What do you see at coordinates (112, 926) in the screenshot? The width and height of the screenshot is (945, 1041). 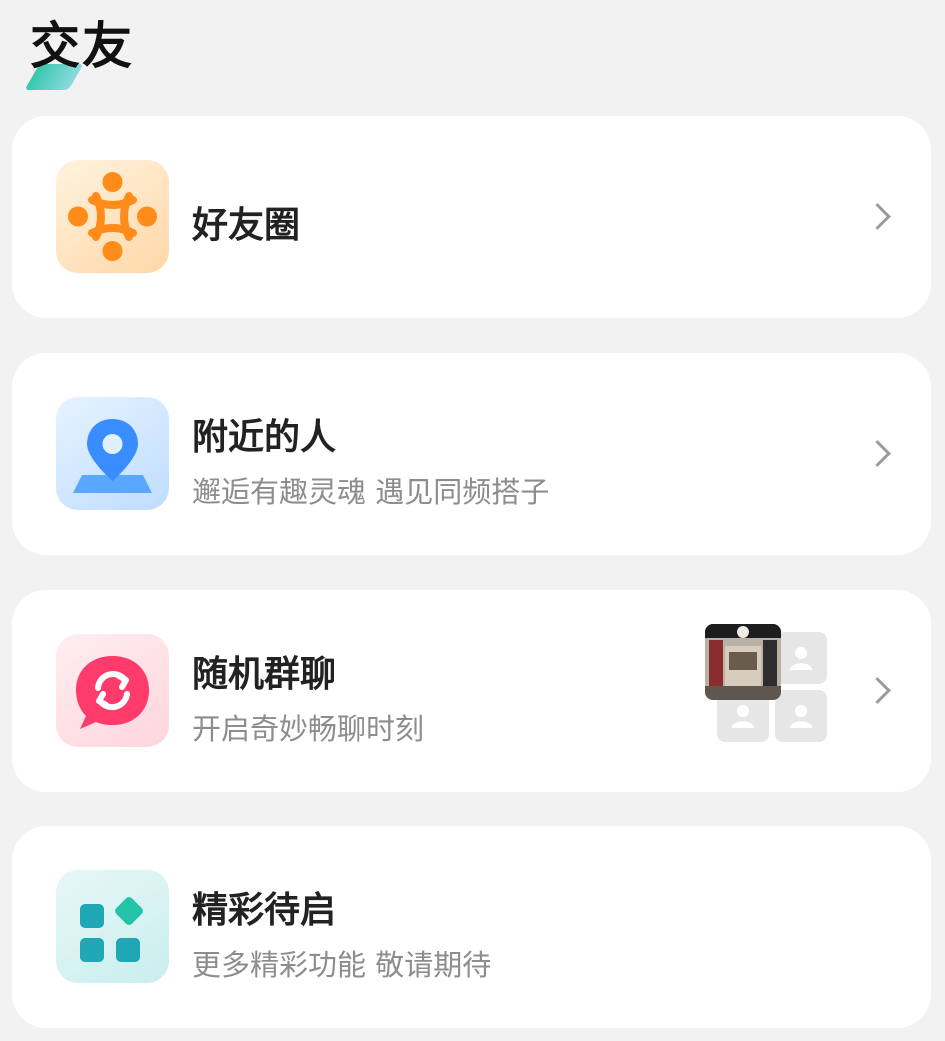 I see `apps-grid-icon` at bounding box center [112, 926].